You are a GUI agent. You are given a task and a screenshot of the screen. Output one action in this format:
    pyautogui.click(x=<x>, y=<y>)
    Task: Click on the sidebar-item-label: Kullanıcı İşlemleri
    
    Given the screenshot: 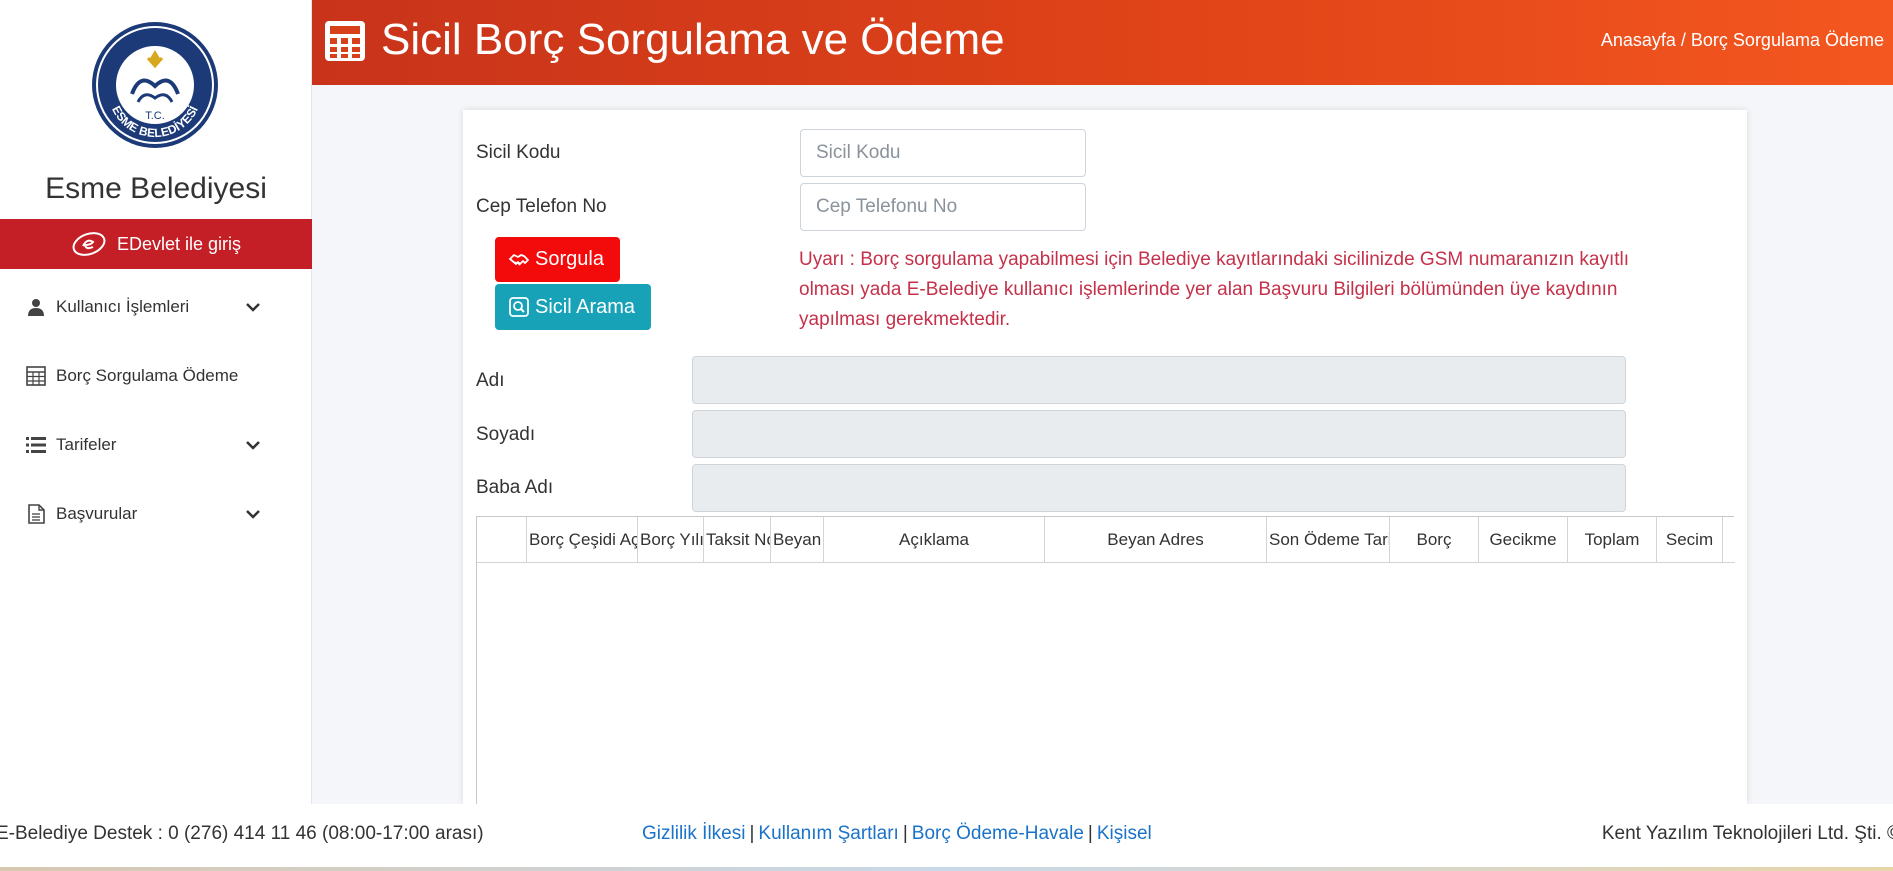 What is the action you would take?
    pyautogui.click(x=123, y=306)
    